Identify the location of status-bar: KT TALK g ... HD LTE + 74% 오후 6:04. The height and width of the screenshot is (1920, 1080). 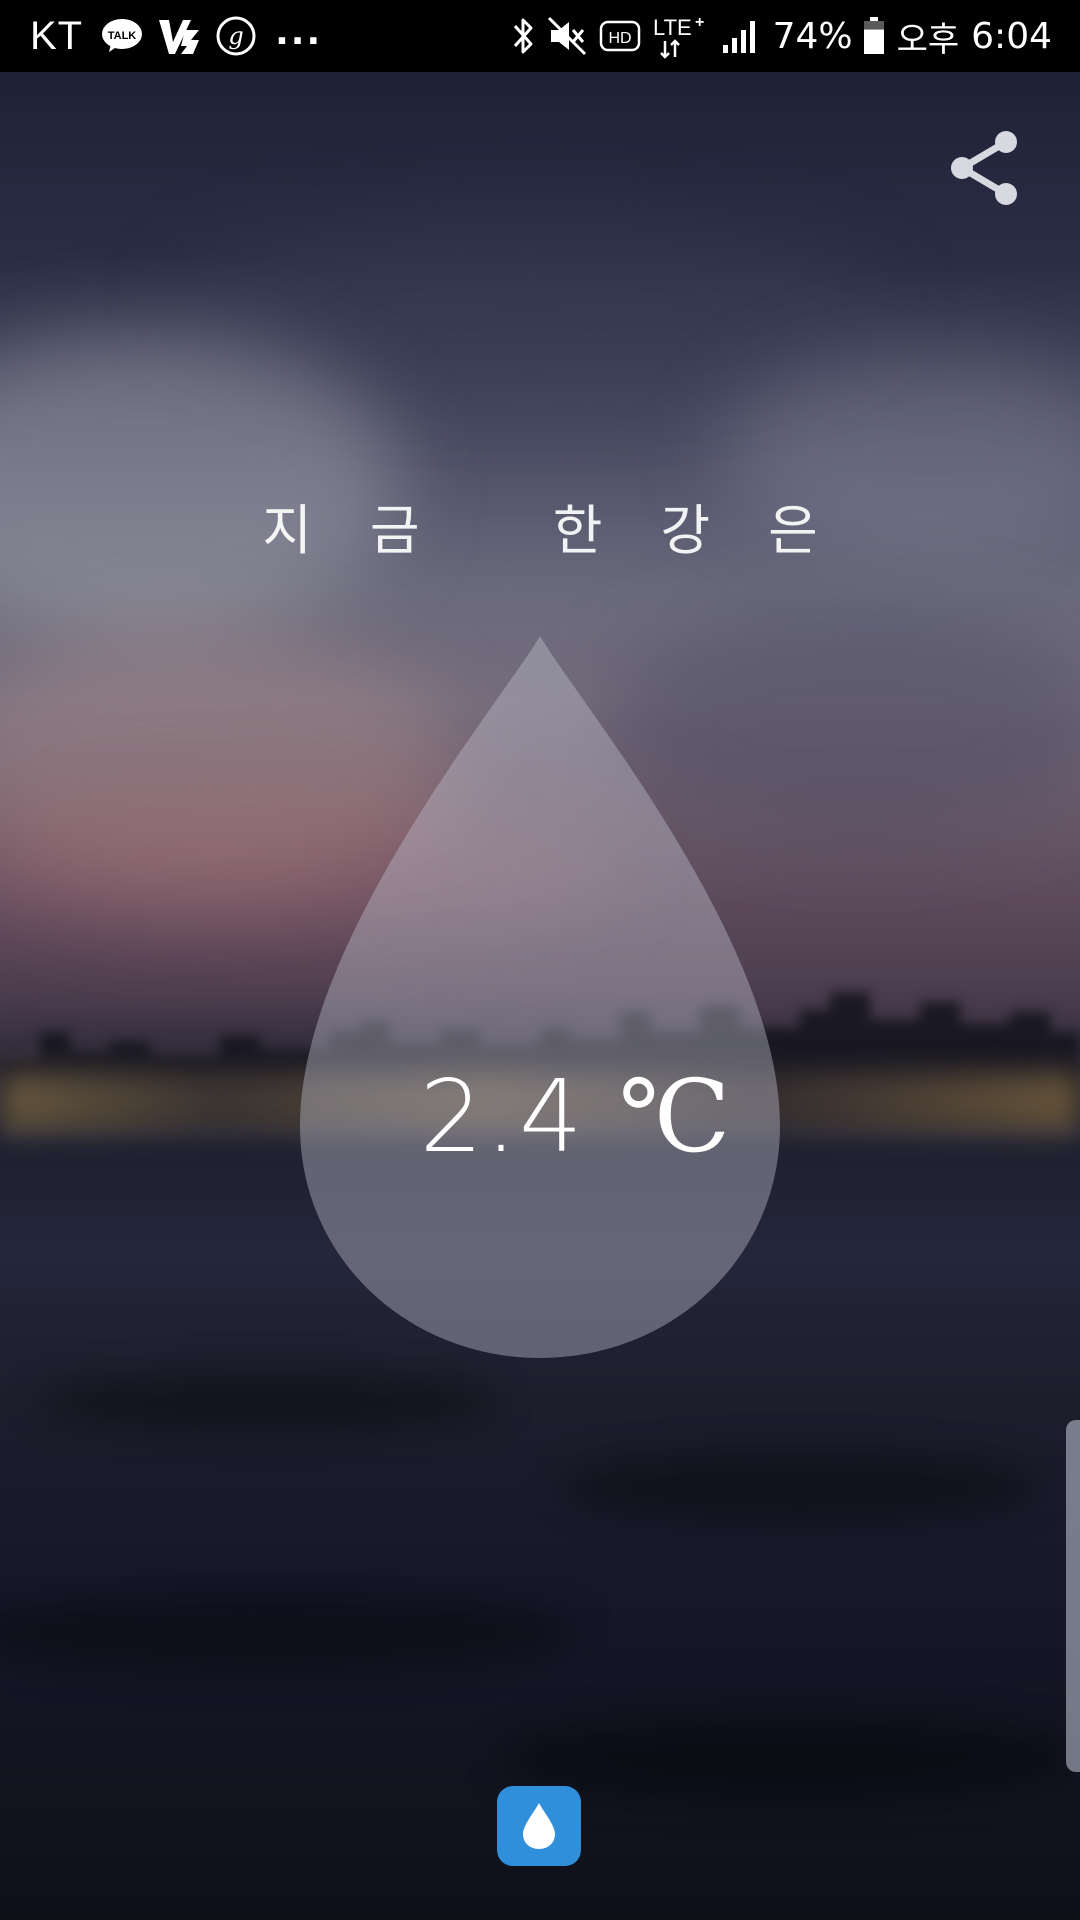
(540, 36).